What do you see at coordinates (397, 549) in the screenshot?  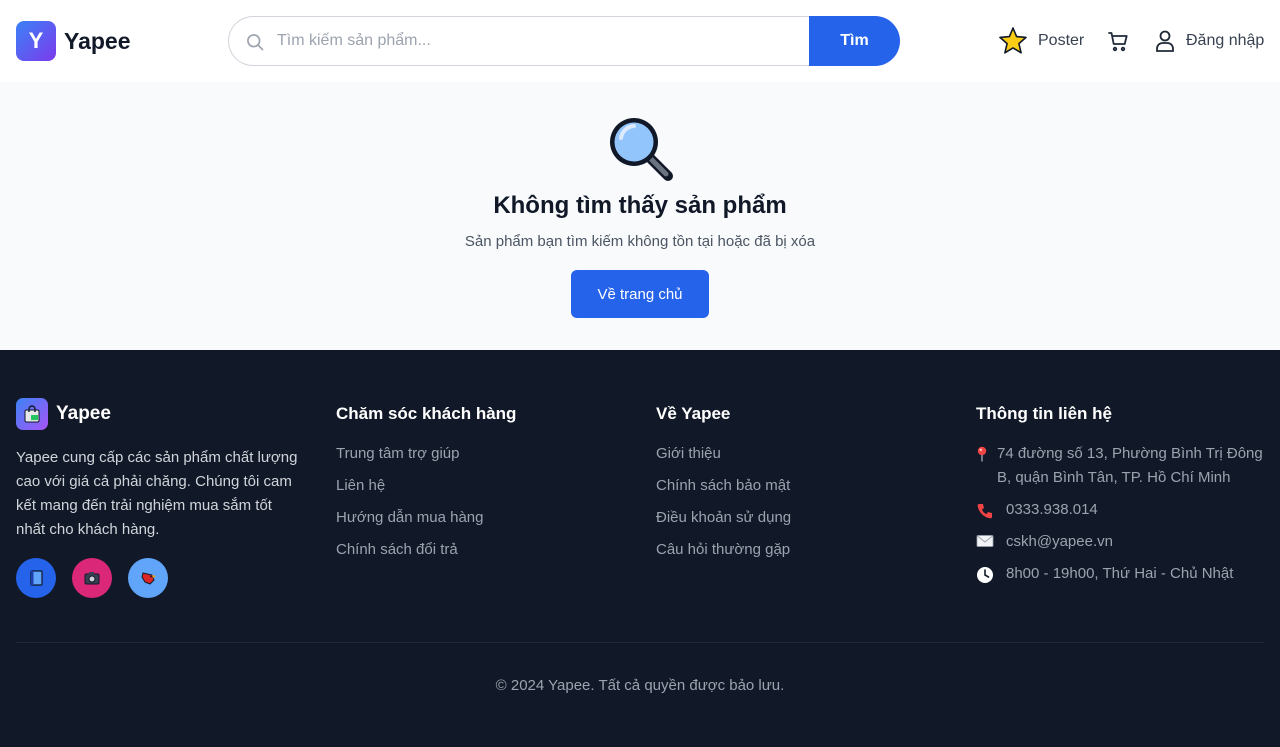 I see `return-policy-link: Chính sách đổi trả` at bounding box center [397, 549].